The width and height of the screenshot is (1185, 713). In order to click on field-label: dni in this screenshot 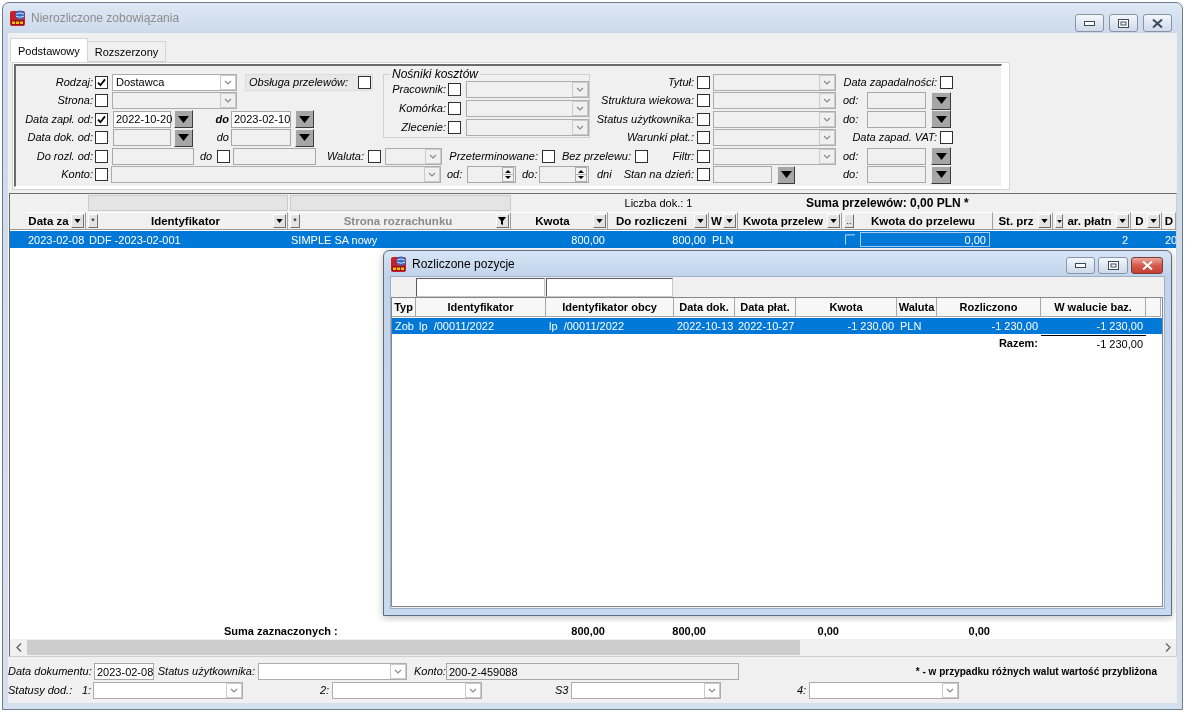, I will do `click(605, 175)`.